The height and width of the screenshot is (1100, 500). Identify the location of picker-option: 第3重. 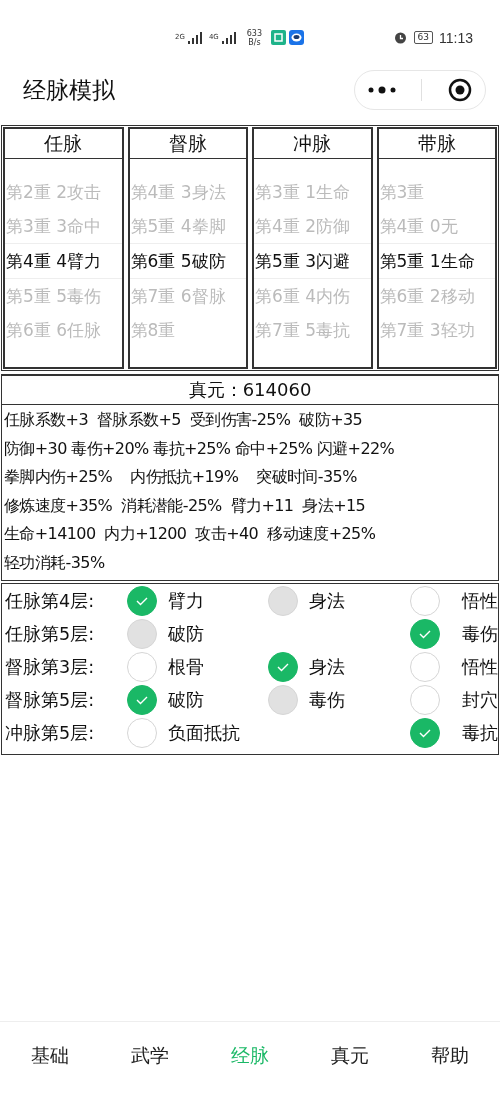
(436, 192).